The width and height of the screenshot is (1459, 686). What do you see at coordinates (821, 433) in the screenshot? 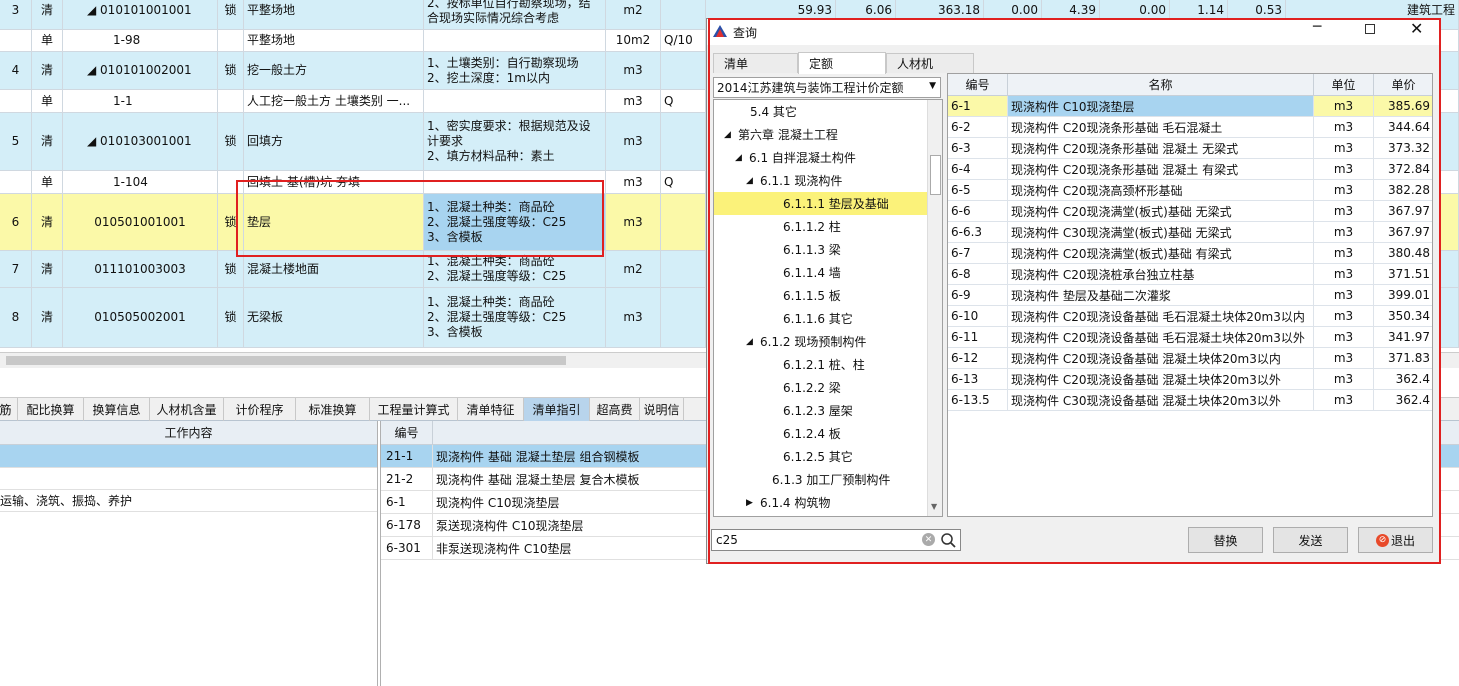
I see `tree-node: 6.1.2.4 板` at bounding box center [821, 433].